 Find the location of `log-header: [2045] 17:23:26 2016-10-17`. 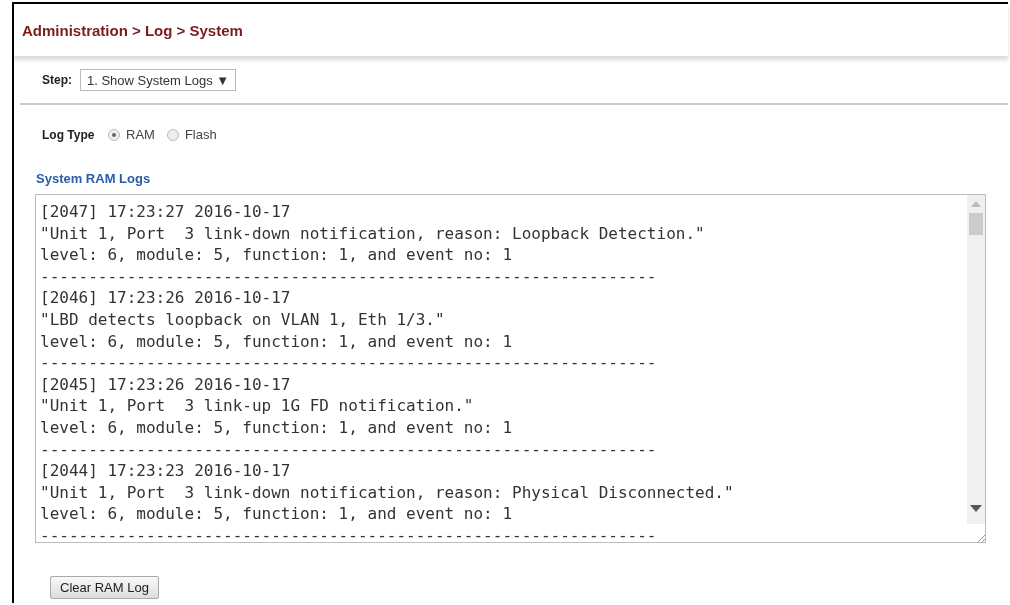

log-header: [2045] 17:23:26 2016-10-17 is located at coordinates (166, 384).